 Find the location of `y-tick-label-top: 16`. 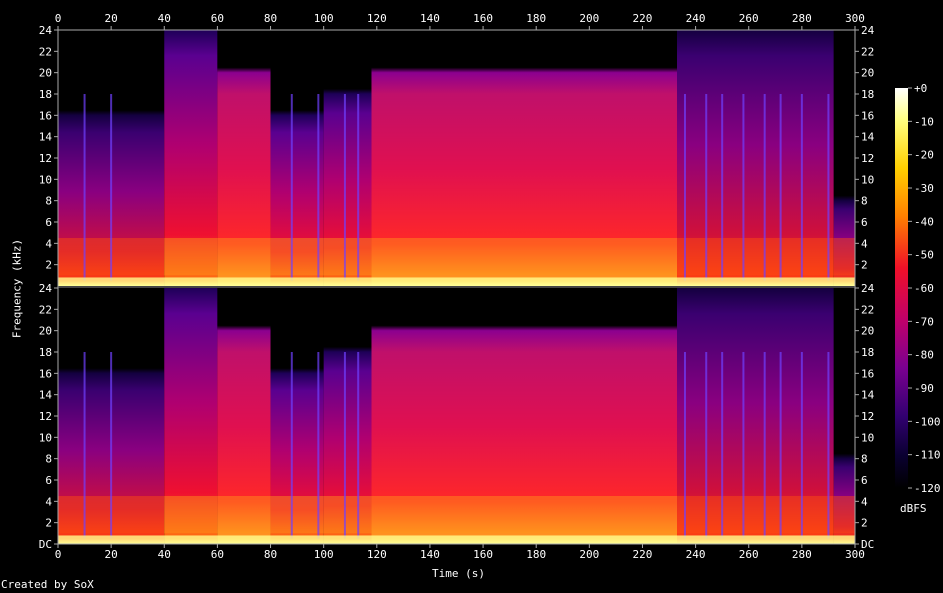

y-tick-label-top: 16 is located at coordinates (45, 115).